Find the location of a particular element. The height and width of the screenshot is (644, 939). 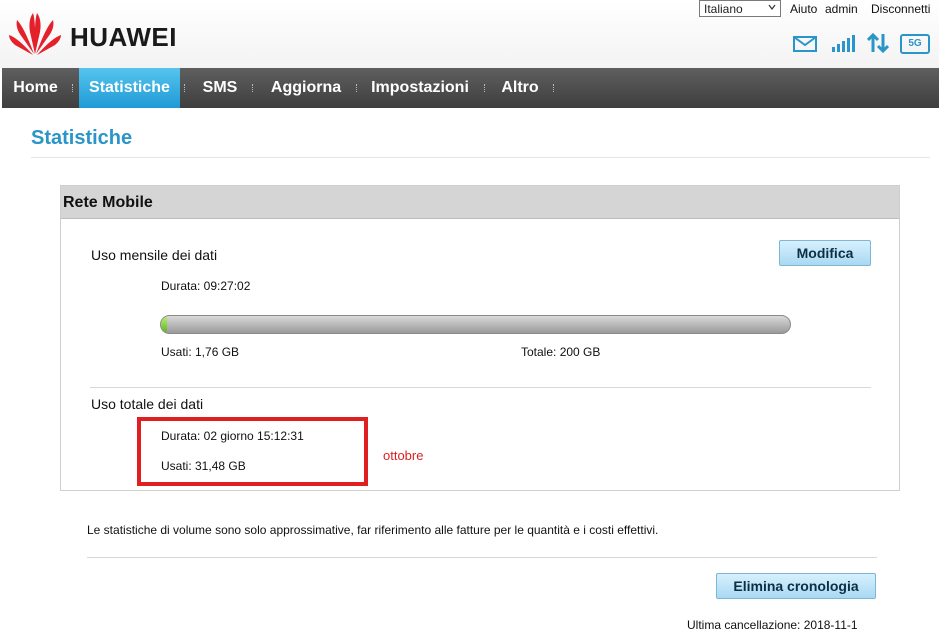

clear-history-button: Elimina cronologia is located at coordinates (796, 586).